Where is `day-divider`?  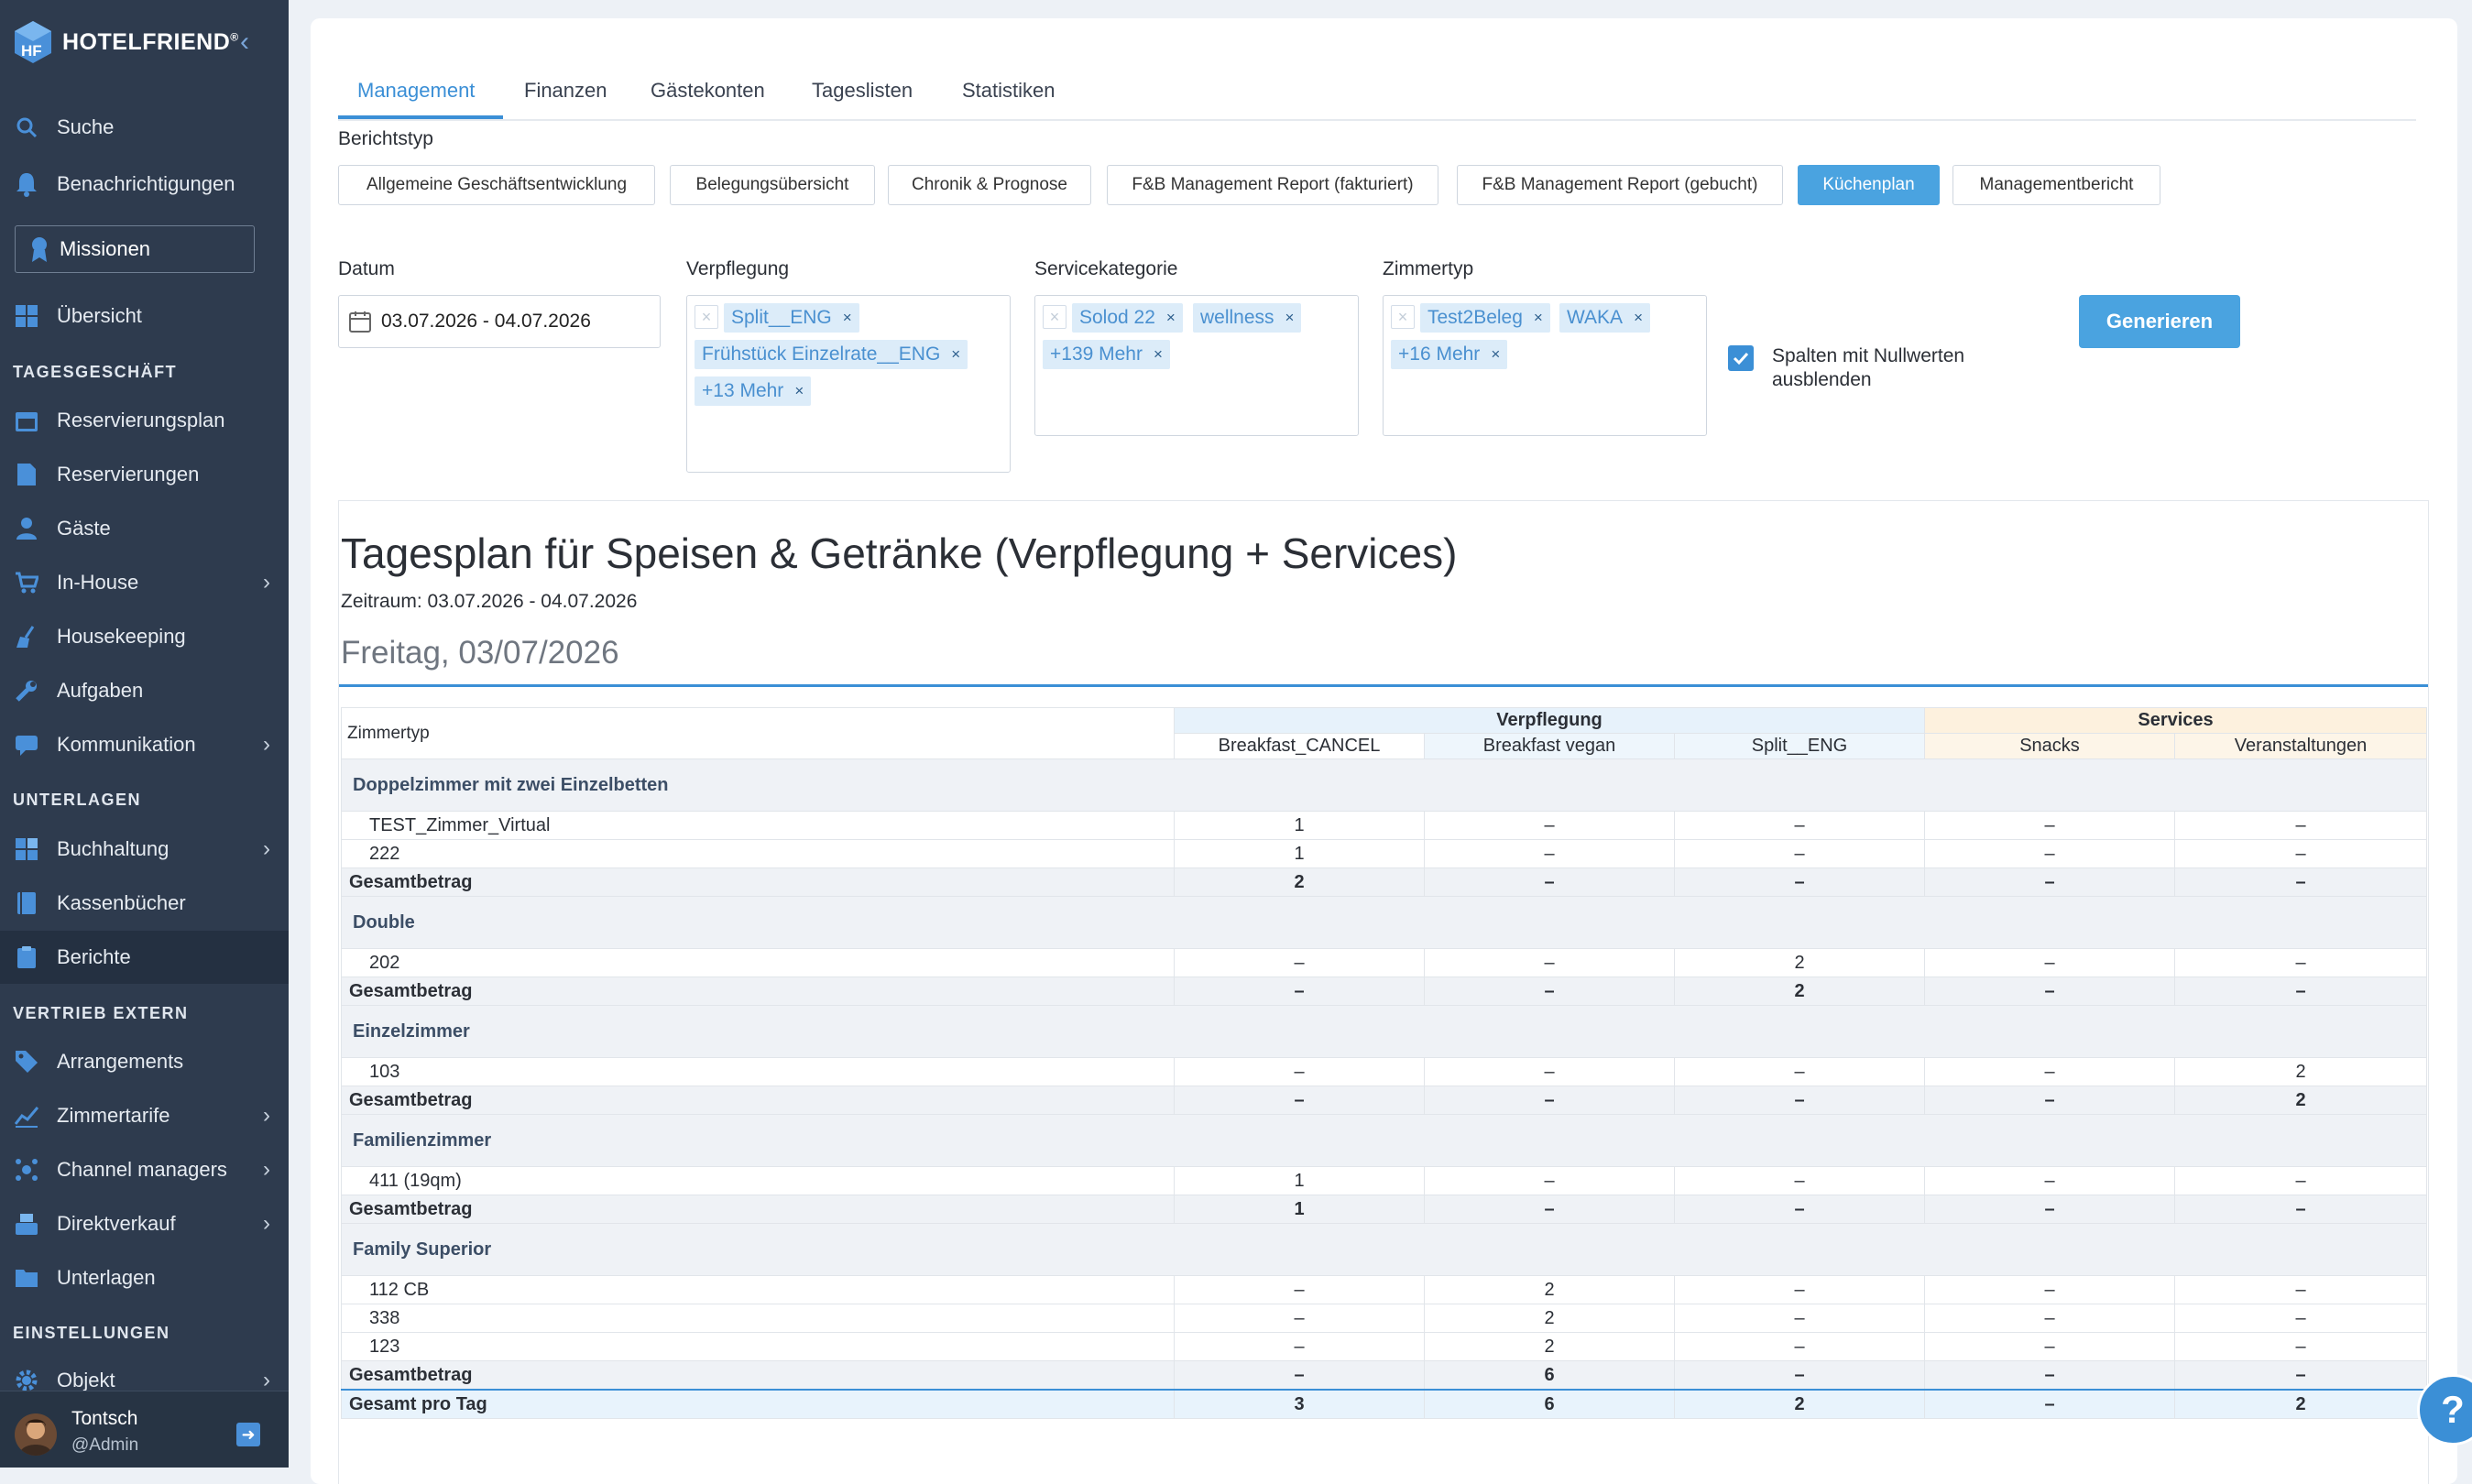 day-divider is located at coordinates (1383, 686).